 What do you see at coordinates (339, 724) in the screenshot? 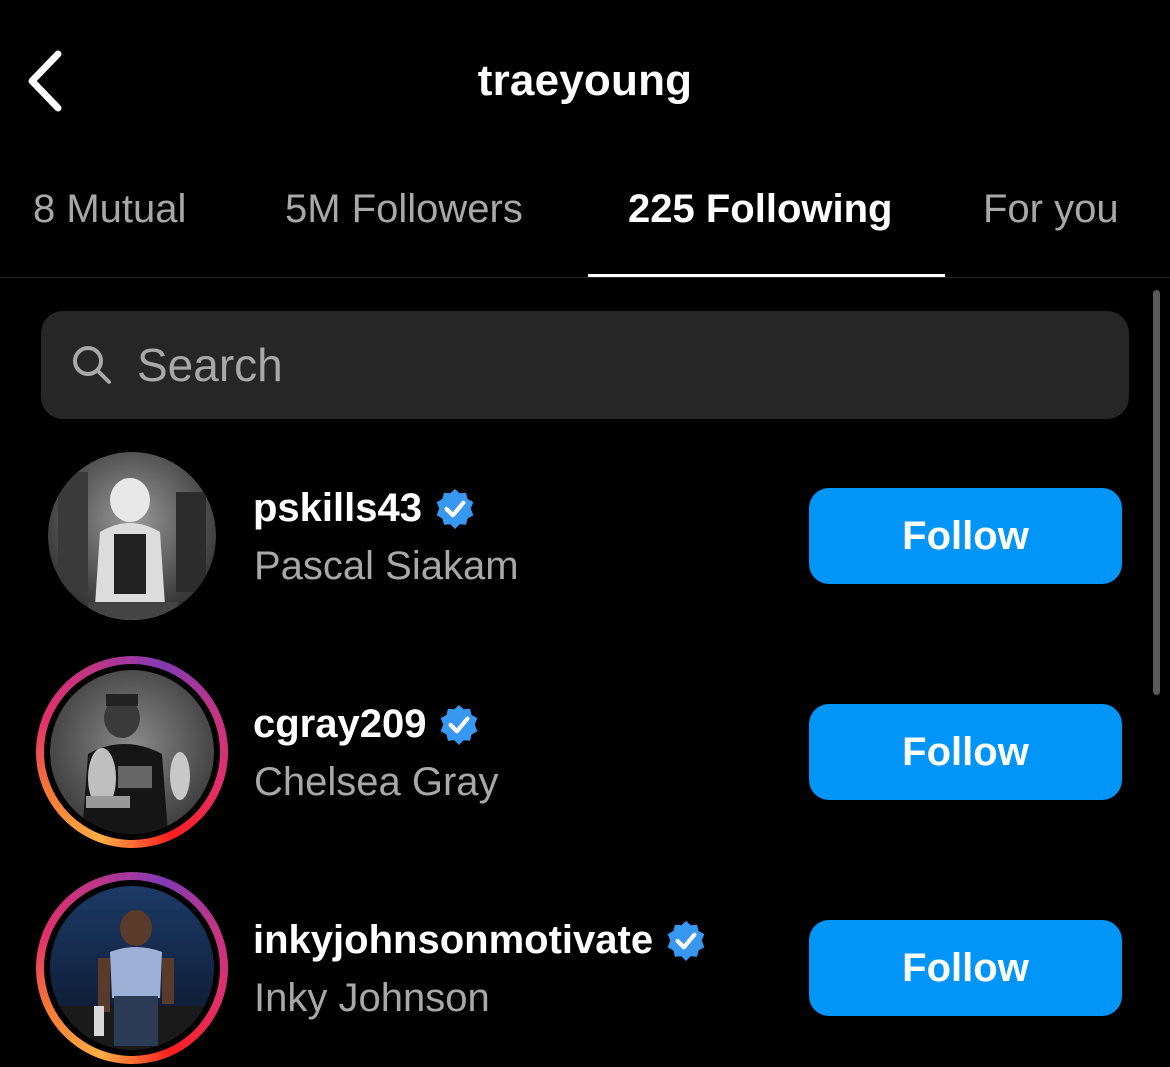
I see `username: cgray209` at bounding box center [339, 724].